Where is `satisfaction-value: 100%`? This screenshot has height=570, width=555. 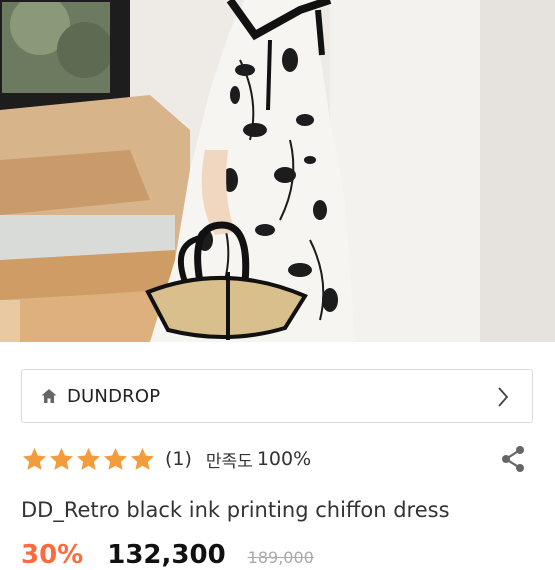
satisfaction-value: 100% is located at coordinates (284, 459).